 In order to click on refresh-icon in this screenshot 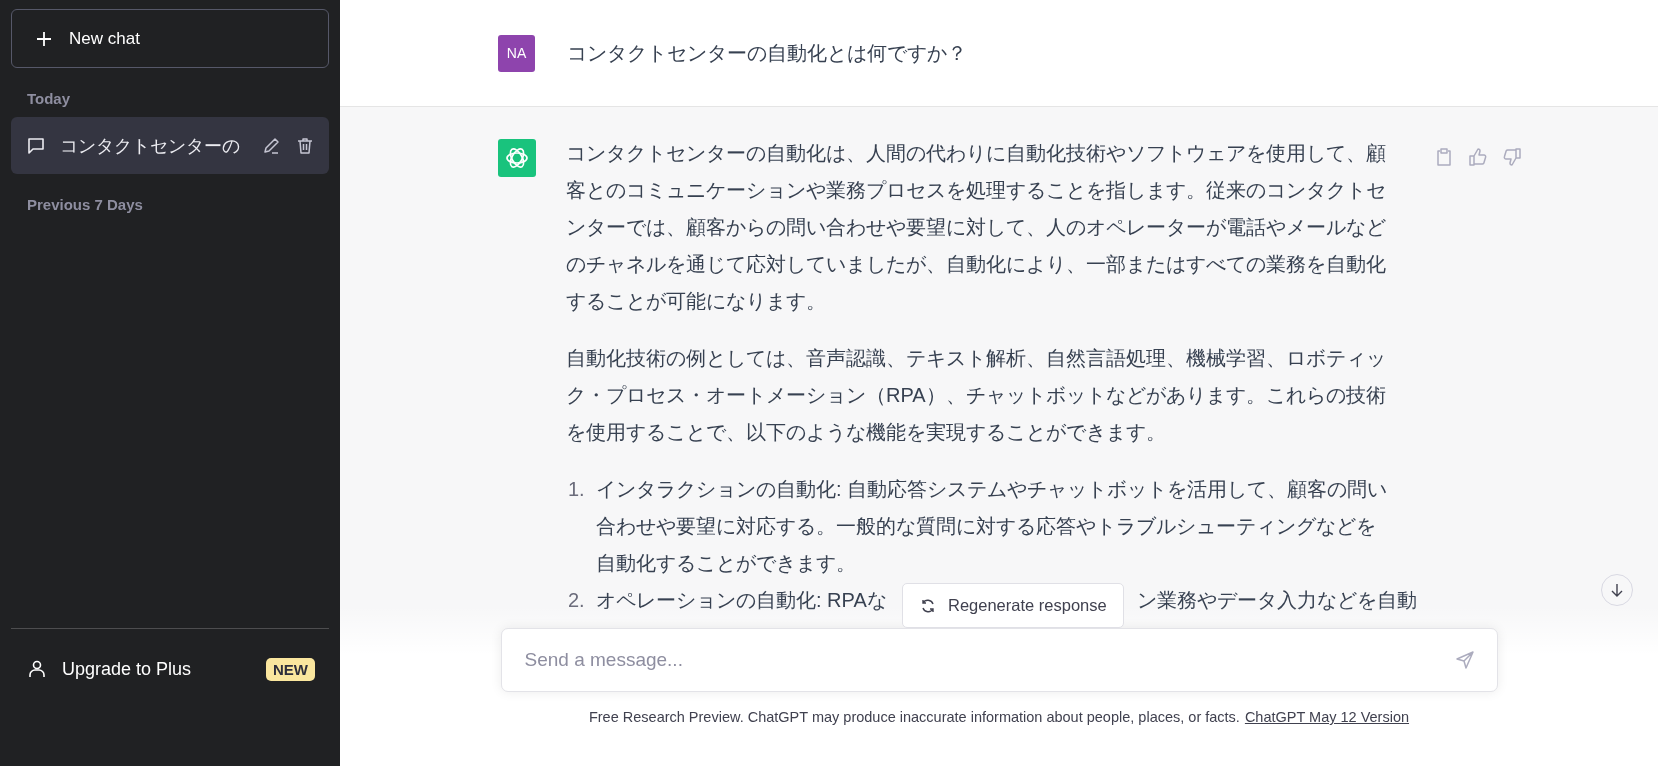, I will do `click(928, 605)`.